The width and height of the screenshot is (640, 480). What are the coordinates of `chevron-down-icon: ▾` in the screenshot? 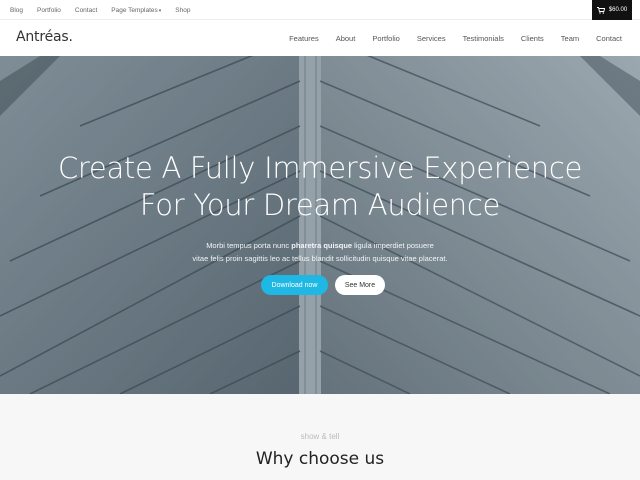 It's located at (160, 10).